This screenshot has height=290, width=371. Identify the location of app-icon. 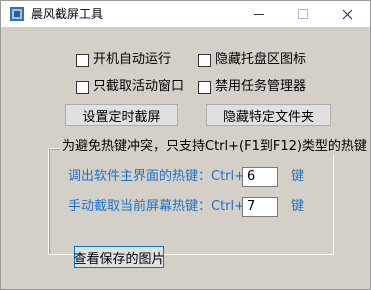
(17, 14).